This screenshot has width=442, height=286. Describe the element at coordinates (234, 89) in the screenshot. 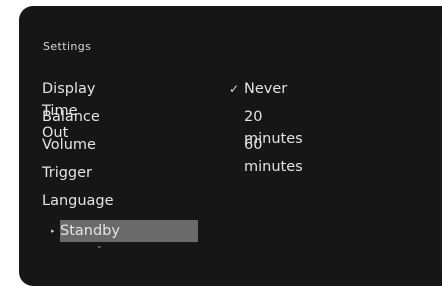

I see `check-icon: ✓` at that location.